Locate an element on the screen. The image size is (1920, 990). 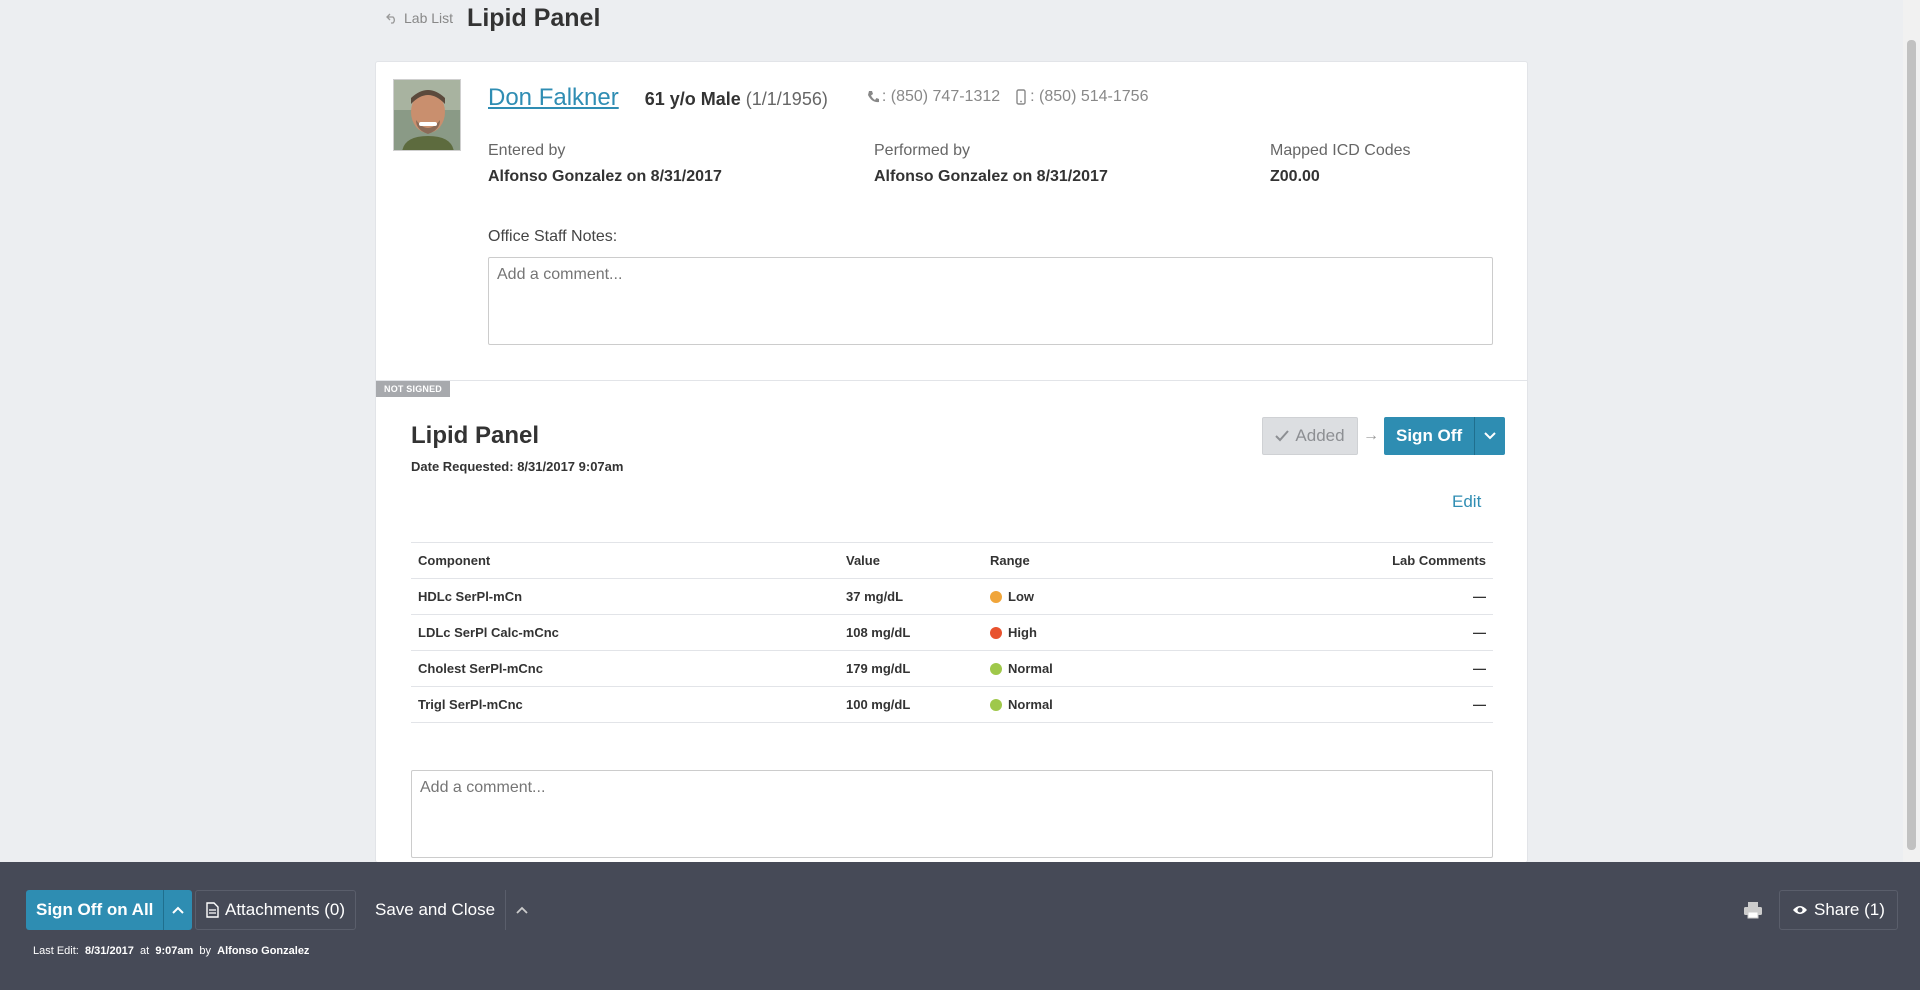
table-row: Cholest SerPl-mCnc 179 mg/dL Normal — is located at coordinates (952, 668).